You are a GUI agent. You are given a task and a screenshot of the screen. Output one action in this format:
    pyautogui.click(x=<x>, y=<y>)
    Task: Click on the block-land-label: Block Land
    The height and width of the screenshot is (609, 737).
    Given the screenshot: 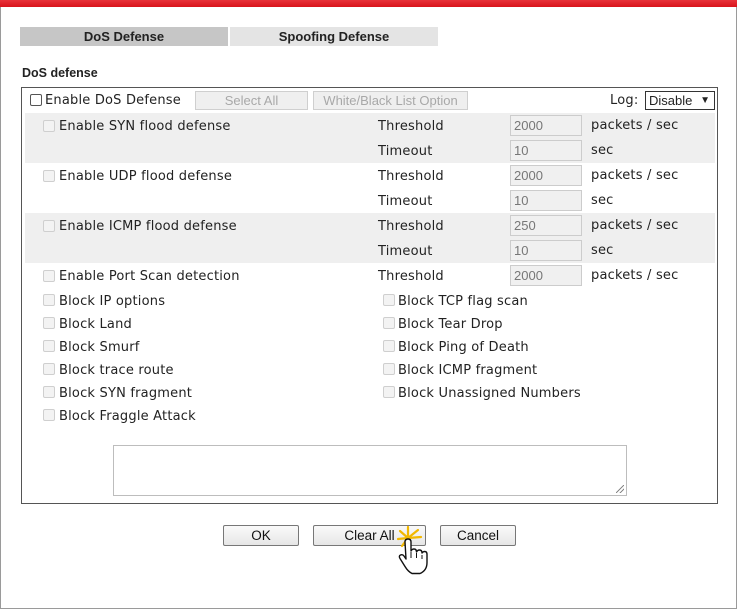 What is the action you would take?
    pyautogui.click(x=95, y=324)
    